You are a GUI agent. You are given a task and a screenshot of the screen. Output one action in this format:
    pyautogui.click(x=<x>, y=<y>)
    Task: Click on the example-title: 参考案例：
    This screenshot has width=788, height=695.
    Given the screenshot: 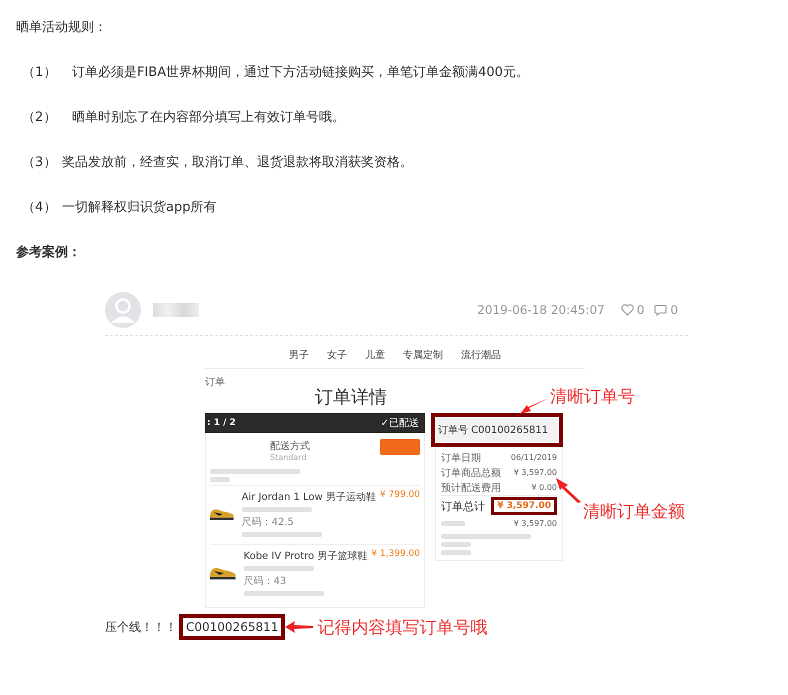 What is the action you would take?
    pyautogui.click(x=49, y=253)
    